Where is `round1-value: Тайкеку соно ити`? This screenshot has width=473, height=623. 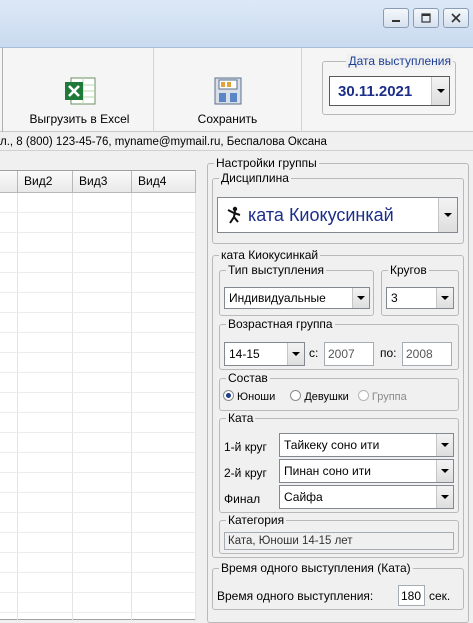 round1-value: Тайкеку соно ити is located at coordinates (332, 445).